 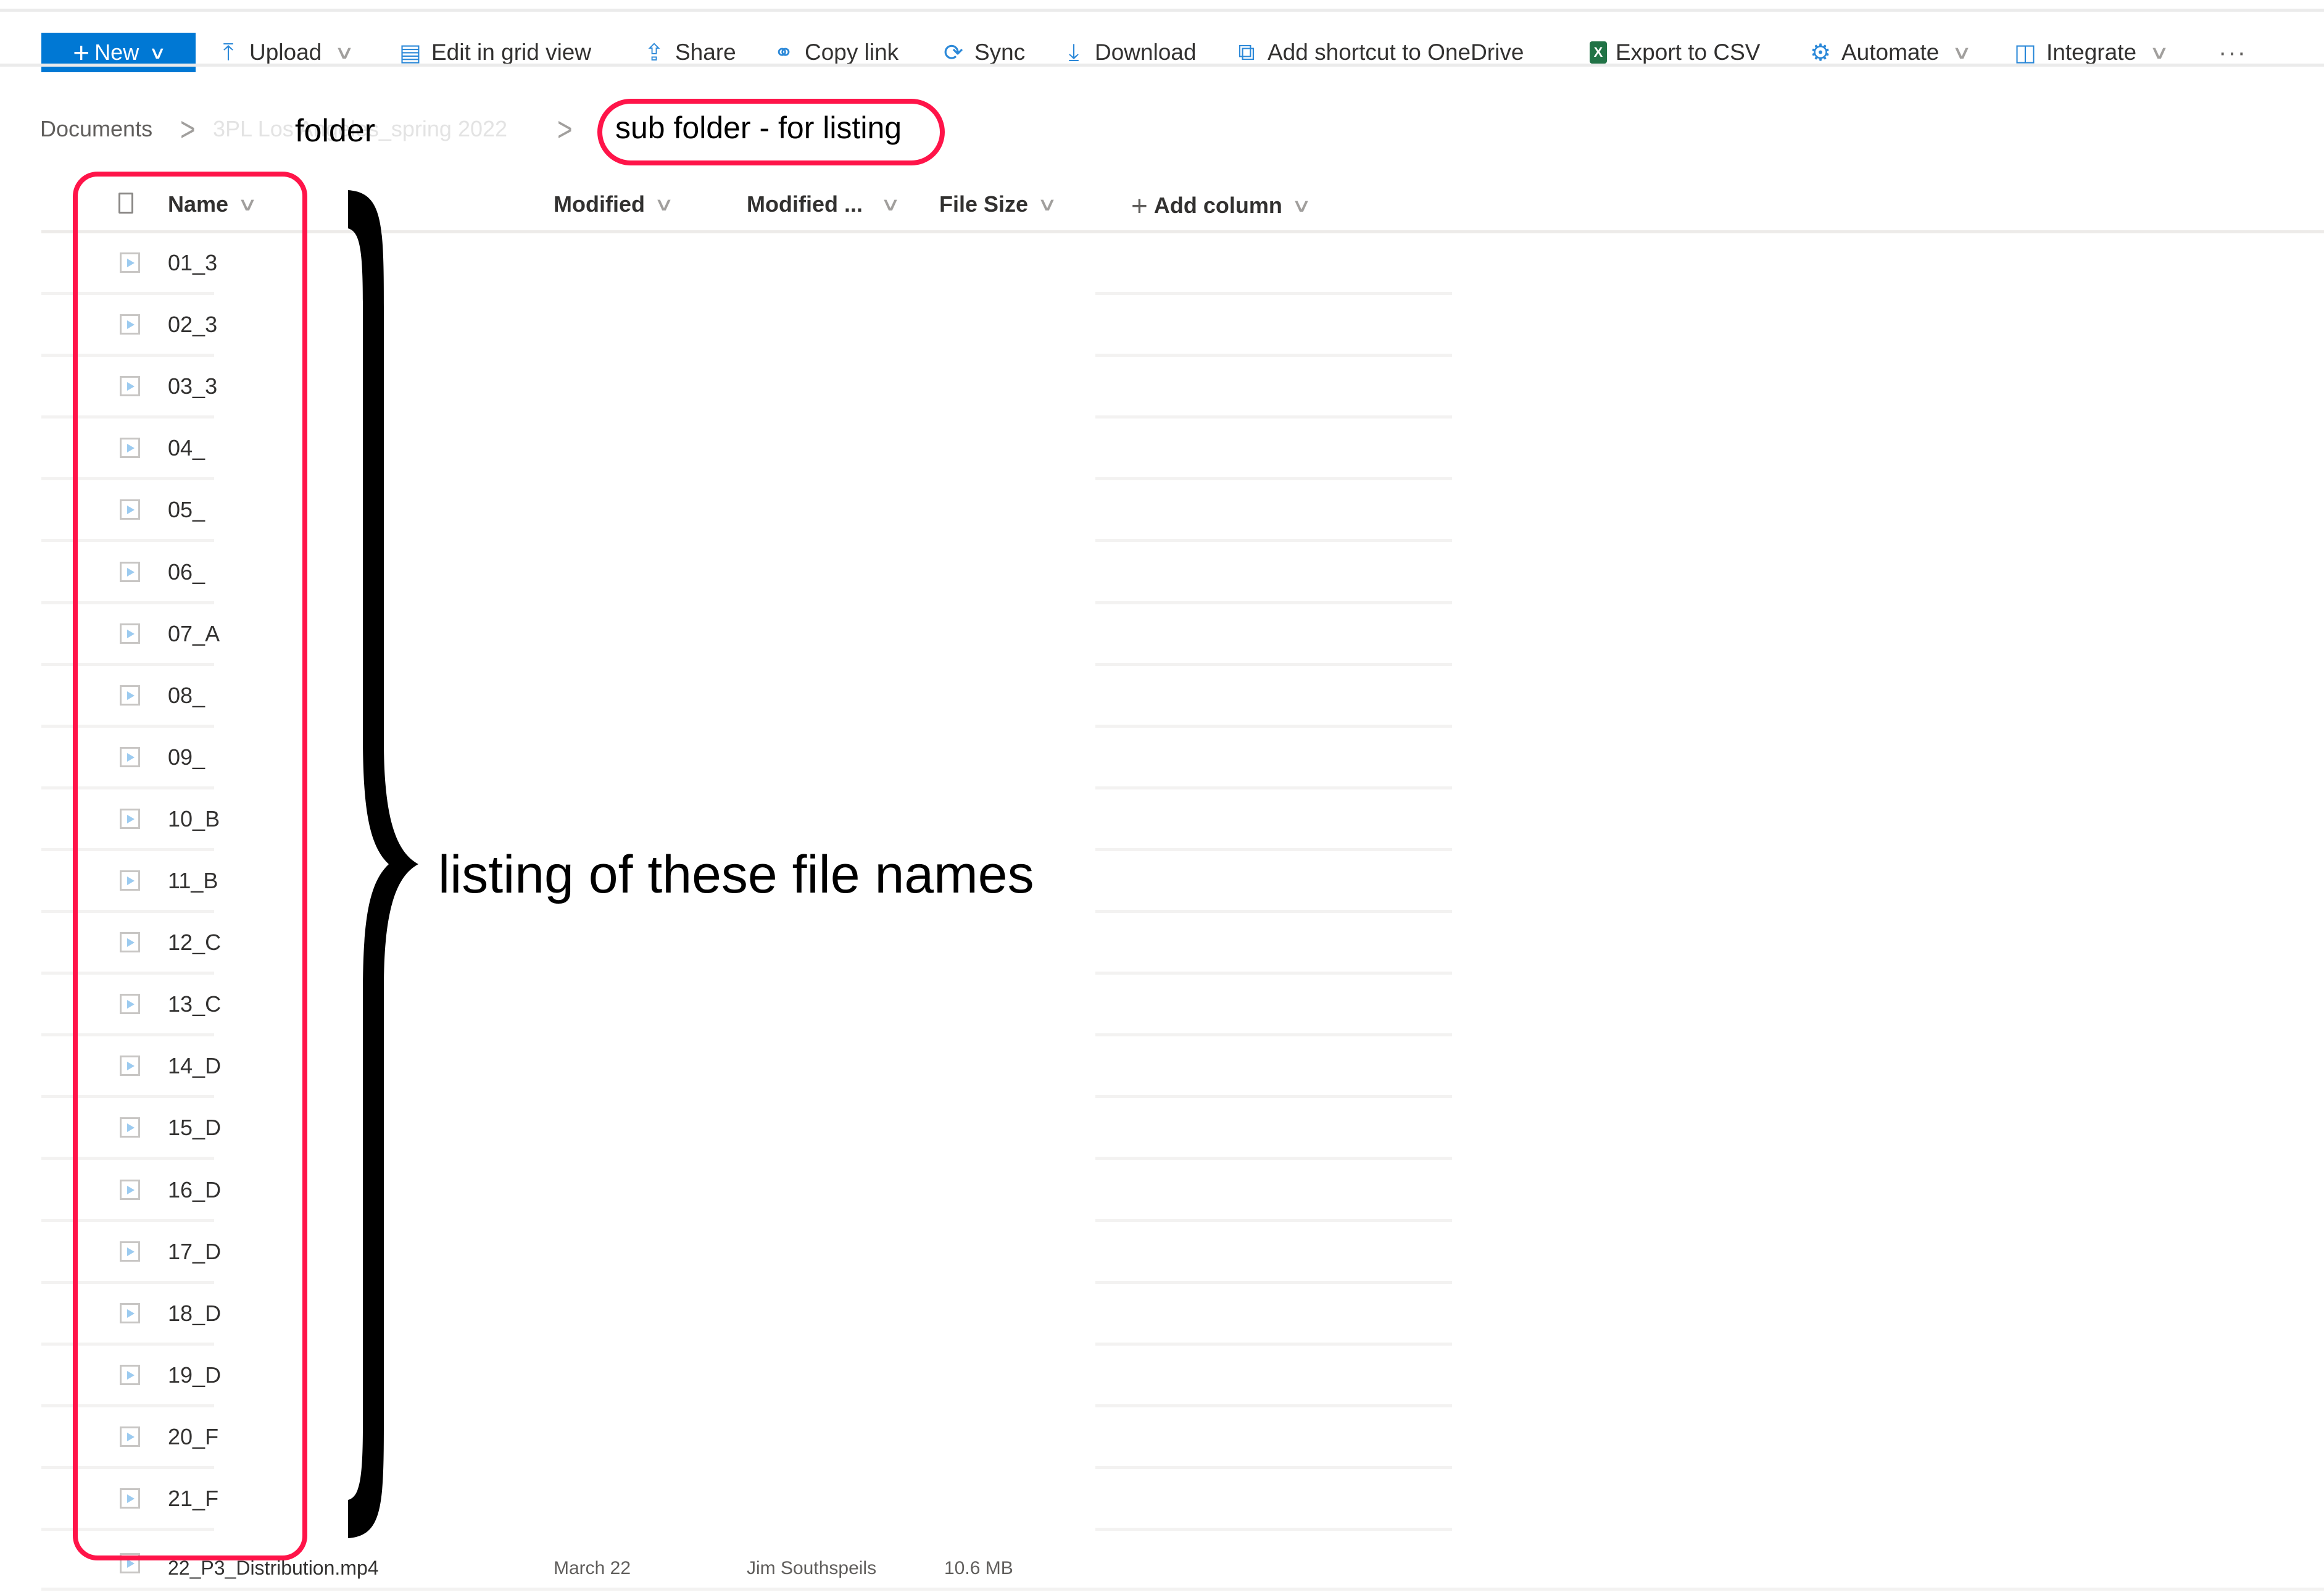 I want to click on add-column-label: Add column, so click(x=1217, y=205).